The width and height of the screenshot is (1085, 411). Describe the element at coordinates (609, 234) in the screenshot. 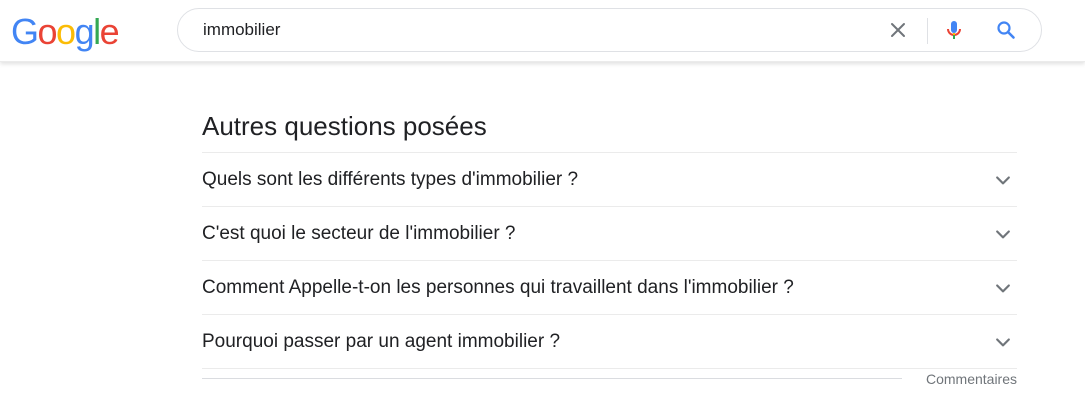

I see `paa-question-item: C'est quoi le secteur de l'immobilier ?` at that location.